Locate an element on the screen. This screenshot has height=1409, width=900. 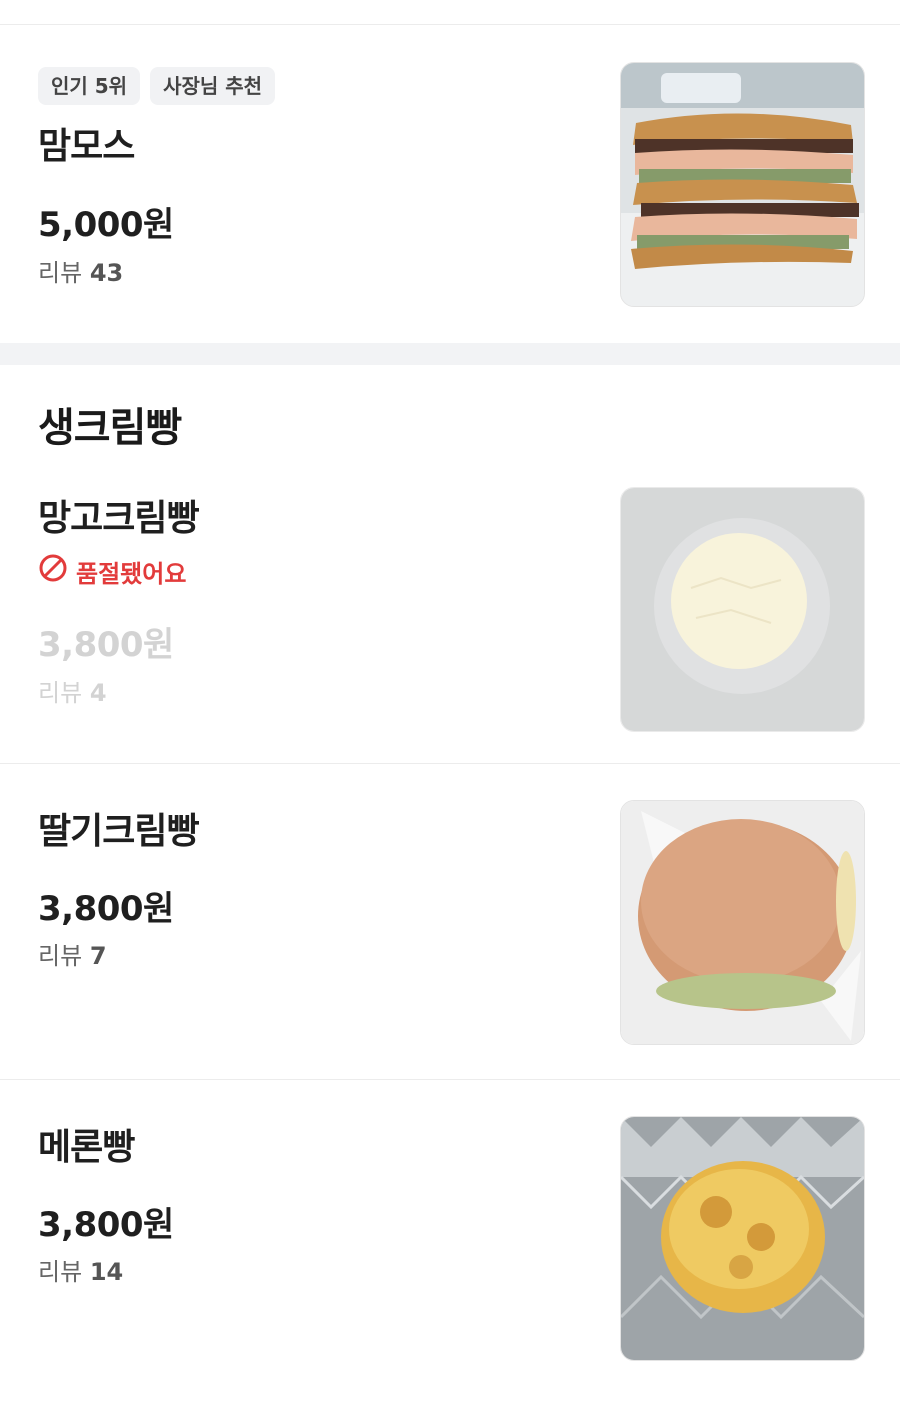
item-review-count: 리뷰 7 is located at coordinates (72, 953).